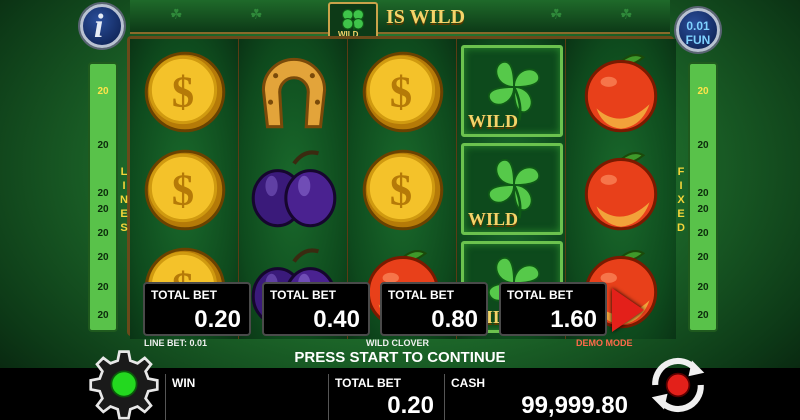  I want to click on bet-option-1-60: TOTAL BET 1.60, so click(553, 309).